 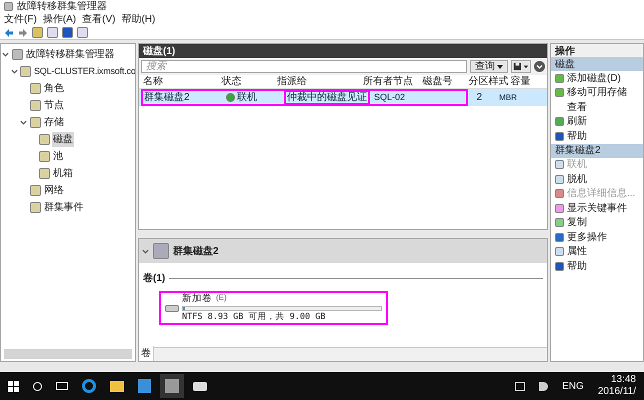 What do you see at coordinates (597, 151) in the screenshot?
I see `actions-group-header: 群集磁盘2` at bounding box center [597, 151].